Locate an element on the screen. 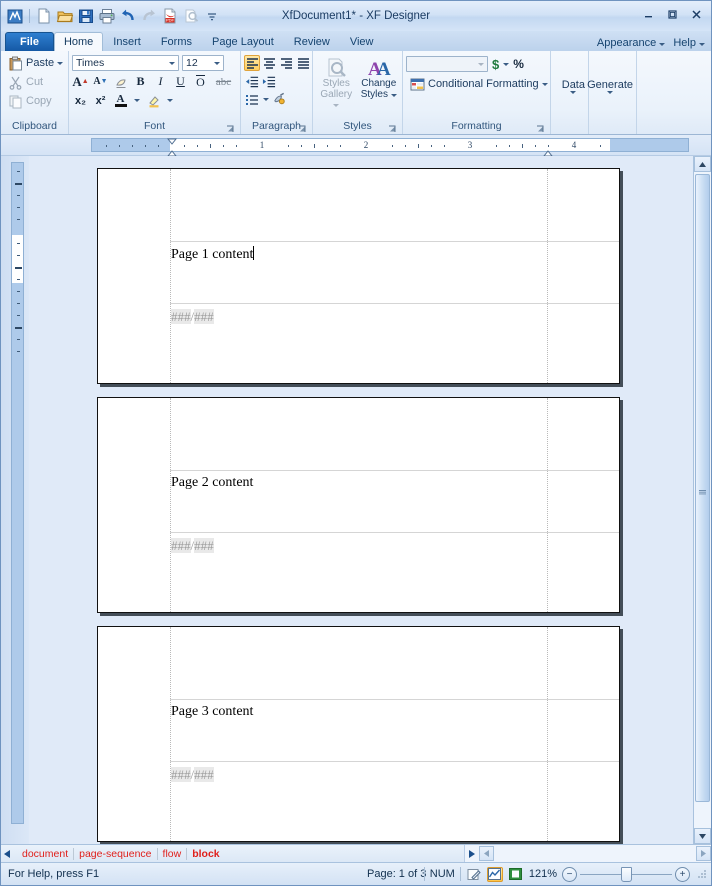  tab-page-layout: Page Layout is located at coordinates (243, 41).